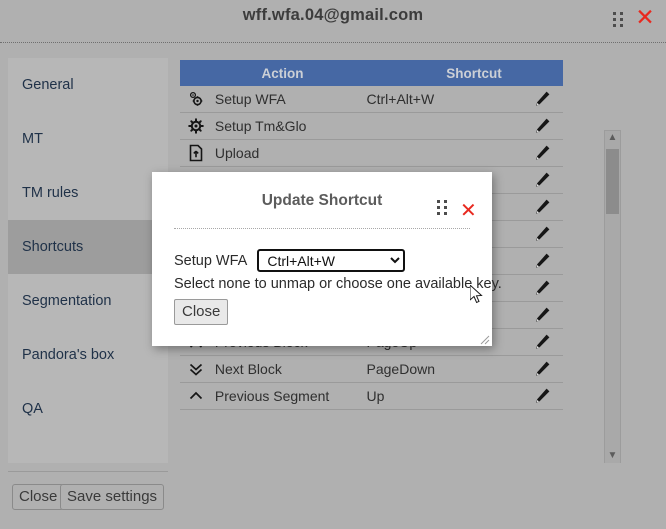 This screenshot has width=666, height=529. I want to click on gears-icon, so click(196, 99).